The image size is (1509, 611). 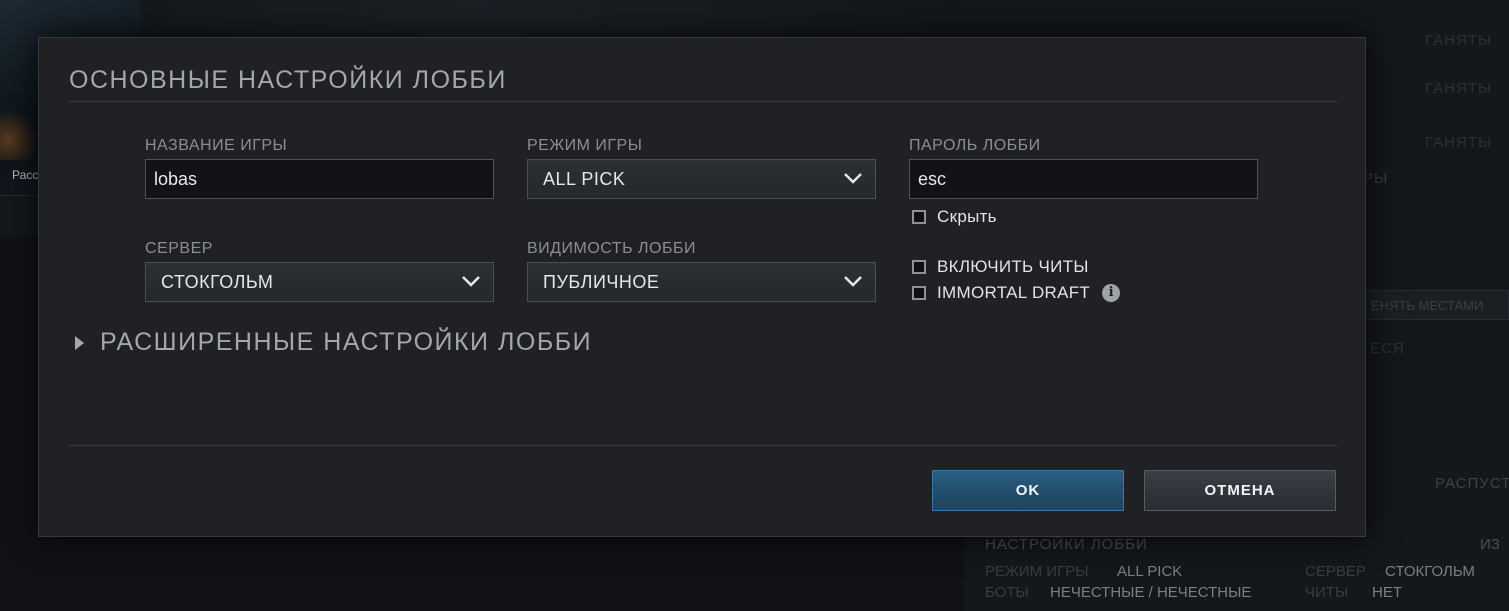 What do you see at coordinates (1028, 490) in the screenshot?
I see `ok-button: OK` at bounding box center [1028, 490].